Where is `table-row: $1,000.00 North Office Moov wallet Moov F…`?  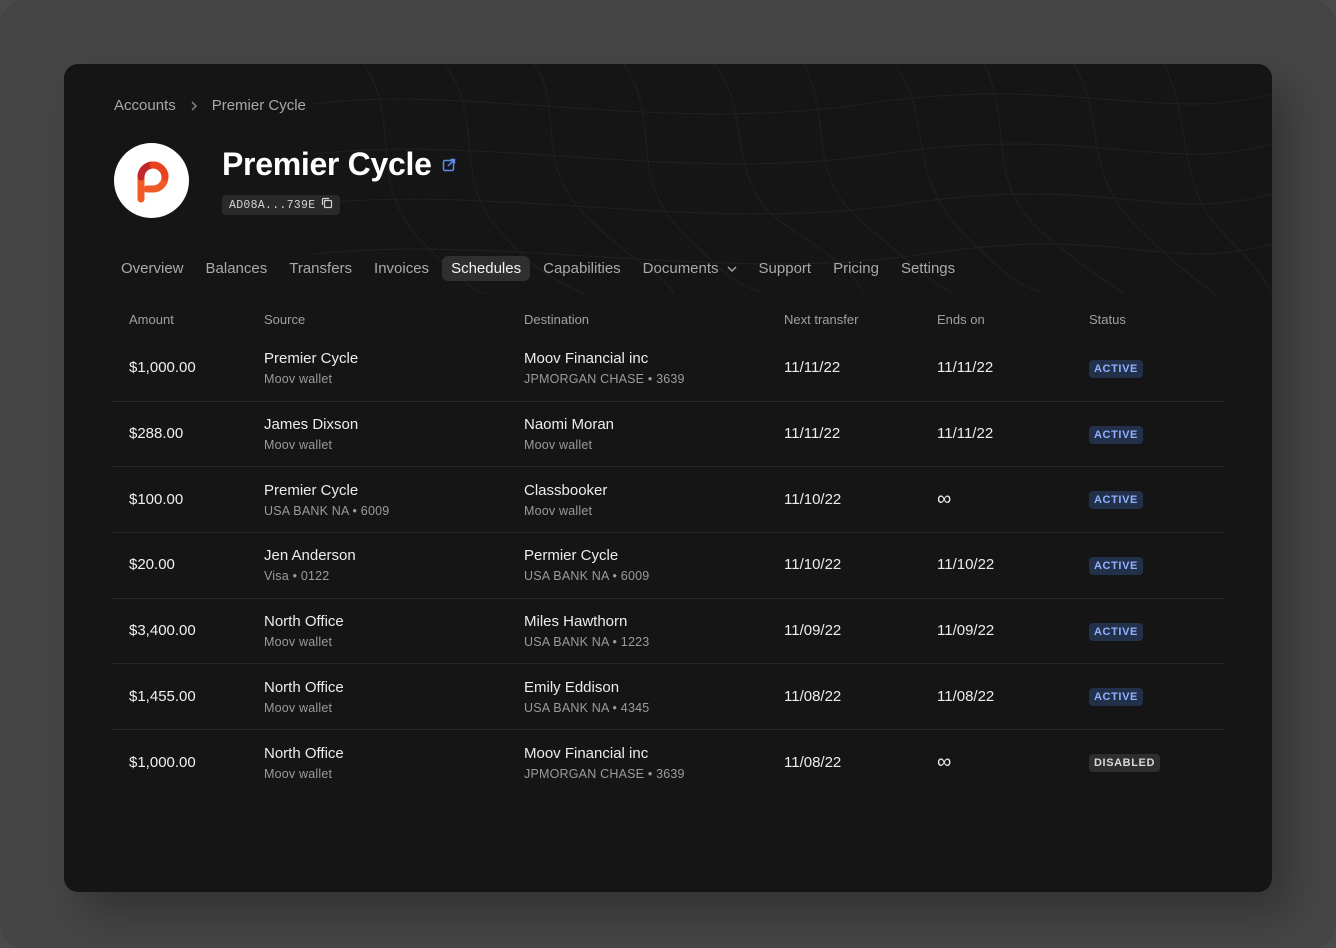
table-row: $1,000.00 North Office Moov wallet Moov F… is located at coordinates (668, 763).